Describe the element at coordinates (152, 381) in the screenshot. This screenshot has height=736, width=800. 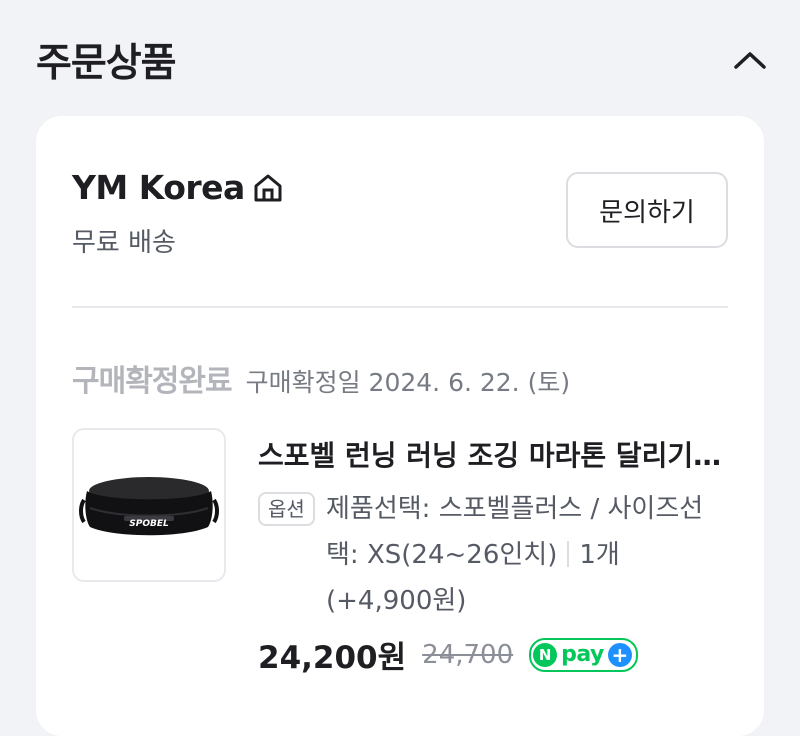
I see `status-label: 구매확정완료` at that location.